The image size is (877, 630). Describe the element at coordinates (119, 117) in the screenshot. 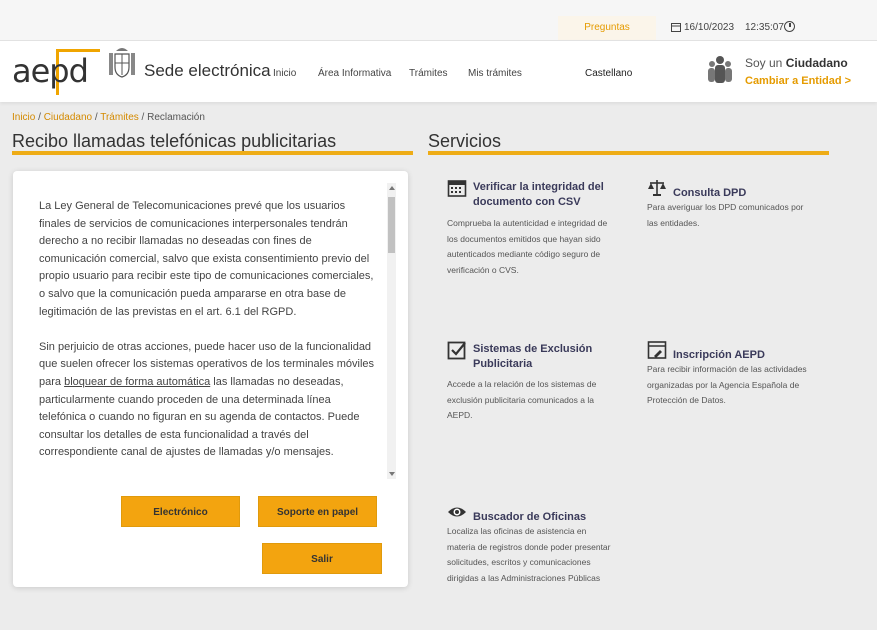

I see `breadcrumb-tramites: Trámites` at that location.